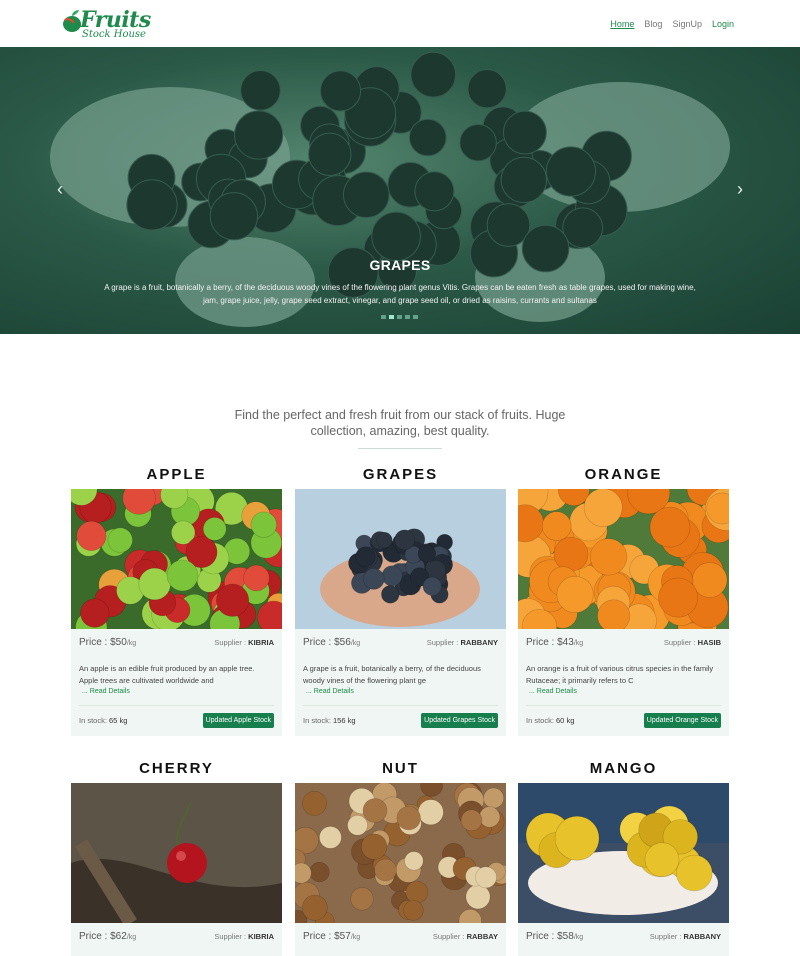 This screenshot has height=956, width=800. I want to click on nav-blog-link: Blog, so click(653, 24).